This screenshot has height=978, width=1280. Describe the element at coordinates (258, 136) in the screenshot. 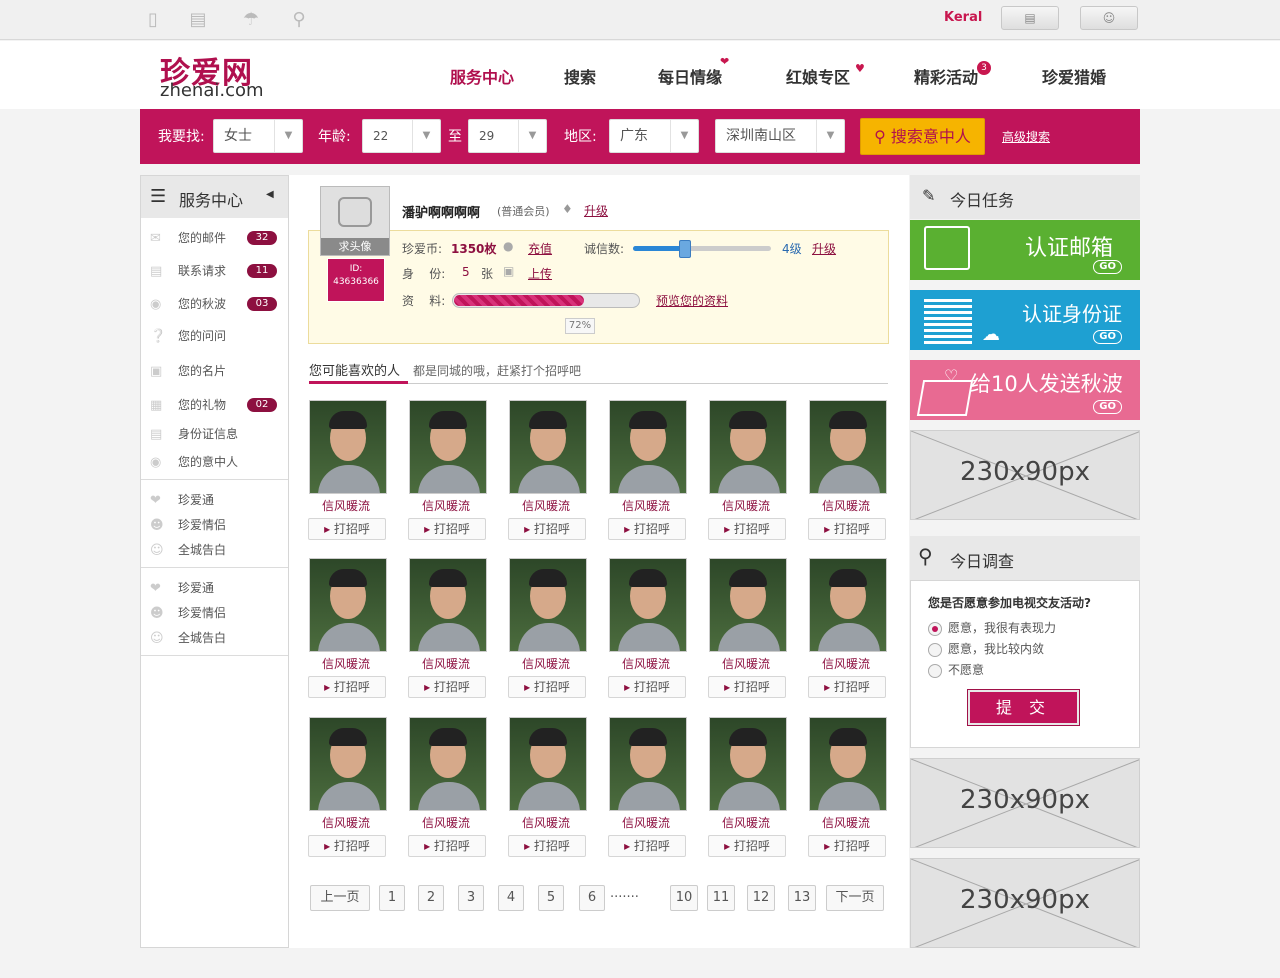

I see `gender-select: 女士 ▼` at that location.